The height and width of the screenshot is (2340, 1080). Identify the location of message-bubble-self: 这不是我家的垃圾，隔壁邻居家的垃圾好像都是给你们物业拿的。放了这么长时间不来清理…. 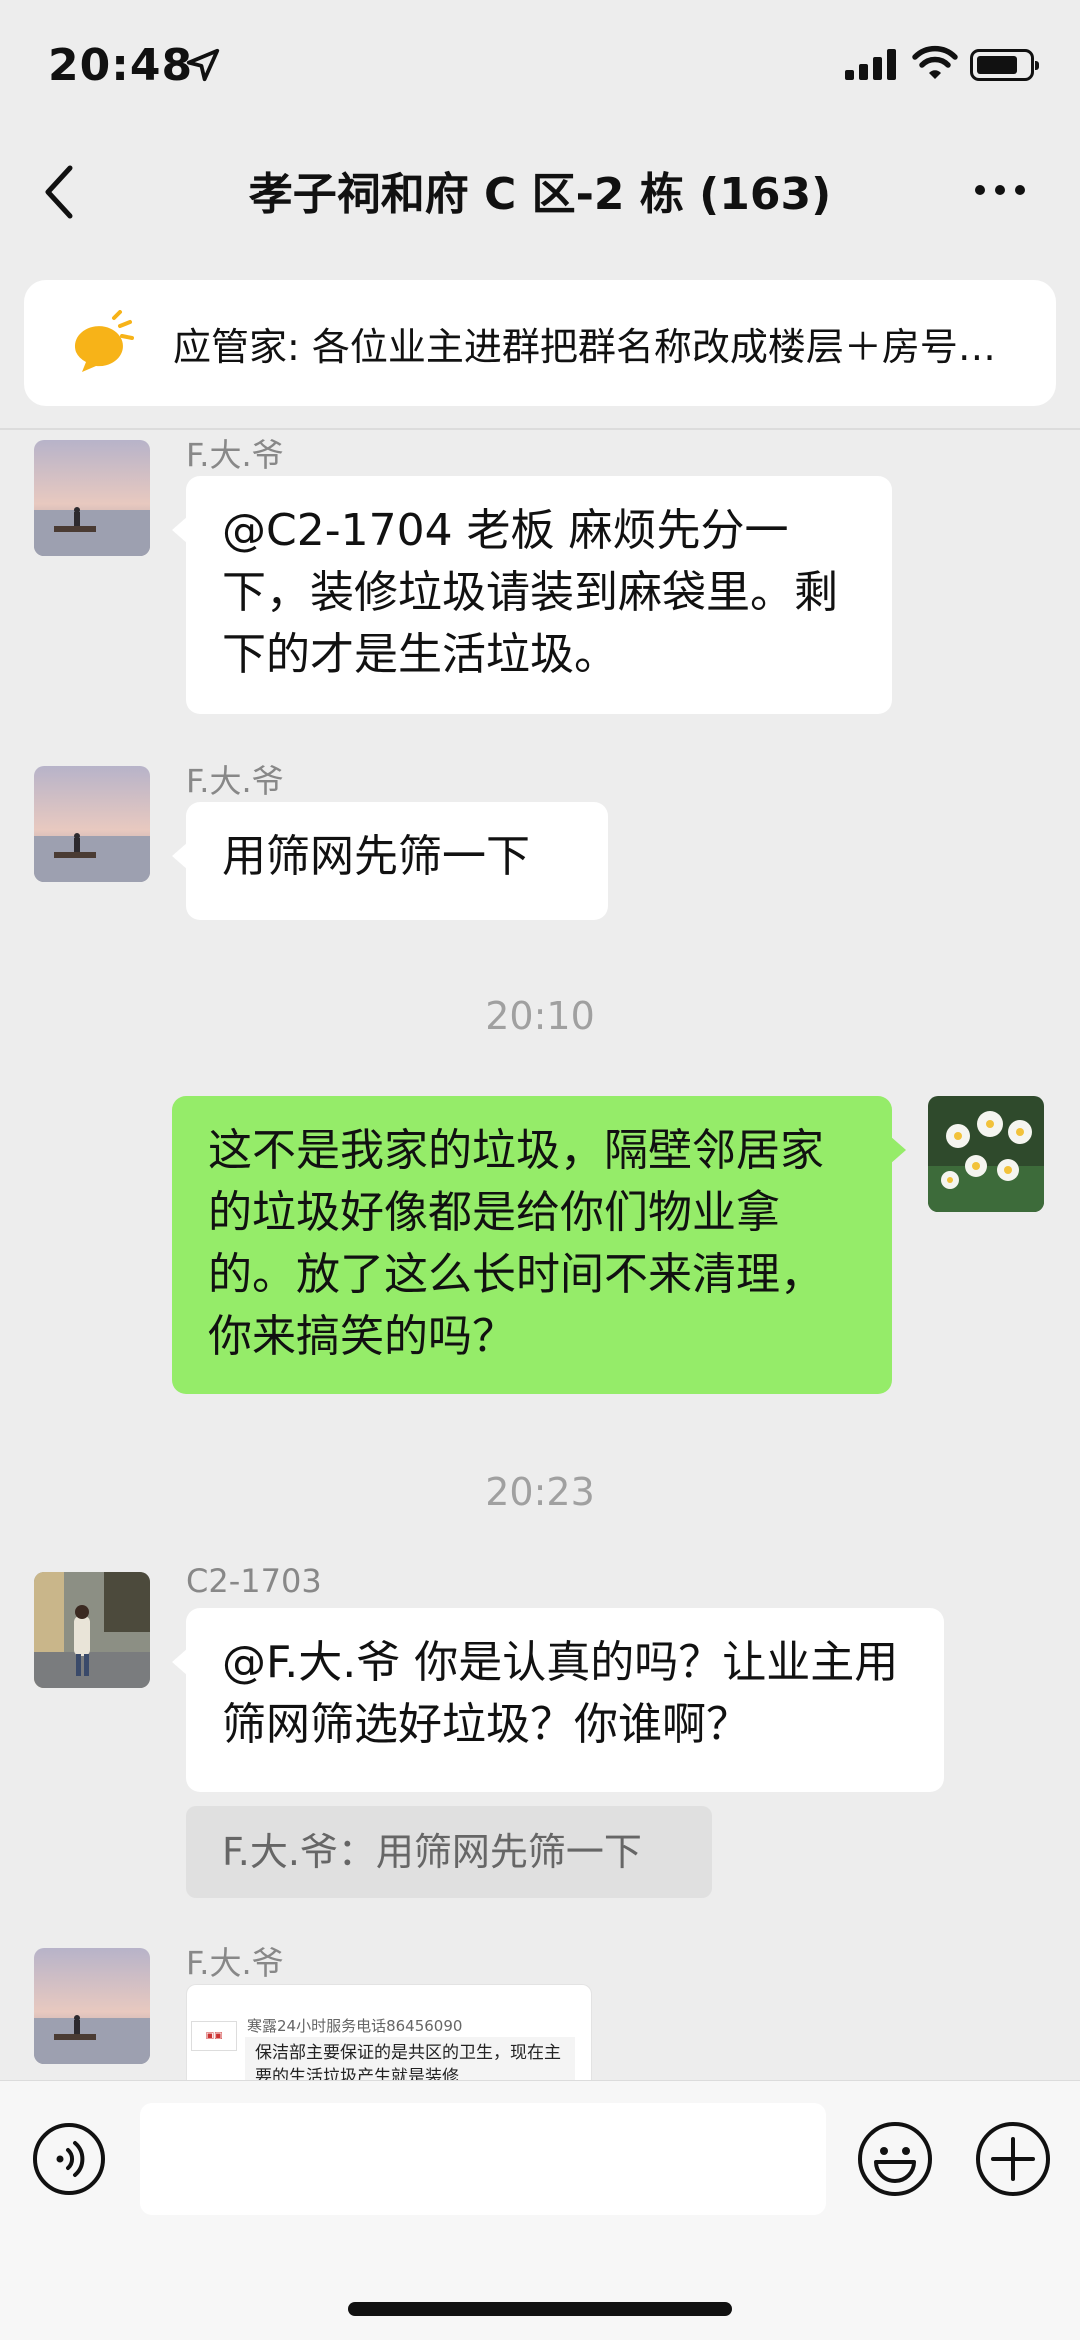
(539, 1245).